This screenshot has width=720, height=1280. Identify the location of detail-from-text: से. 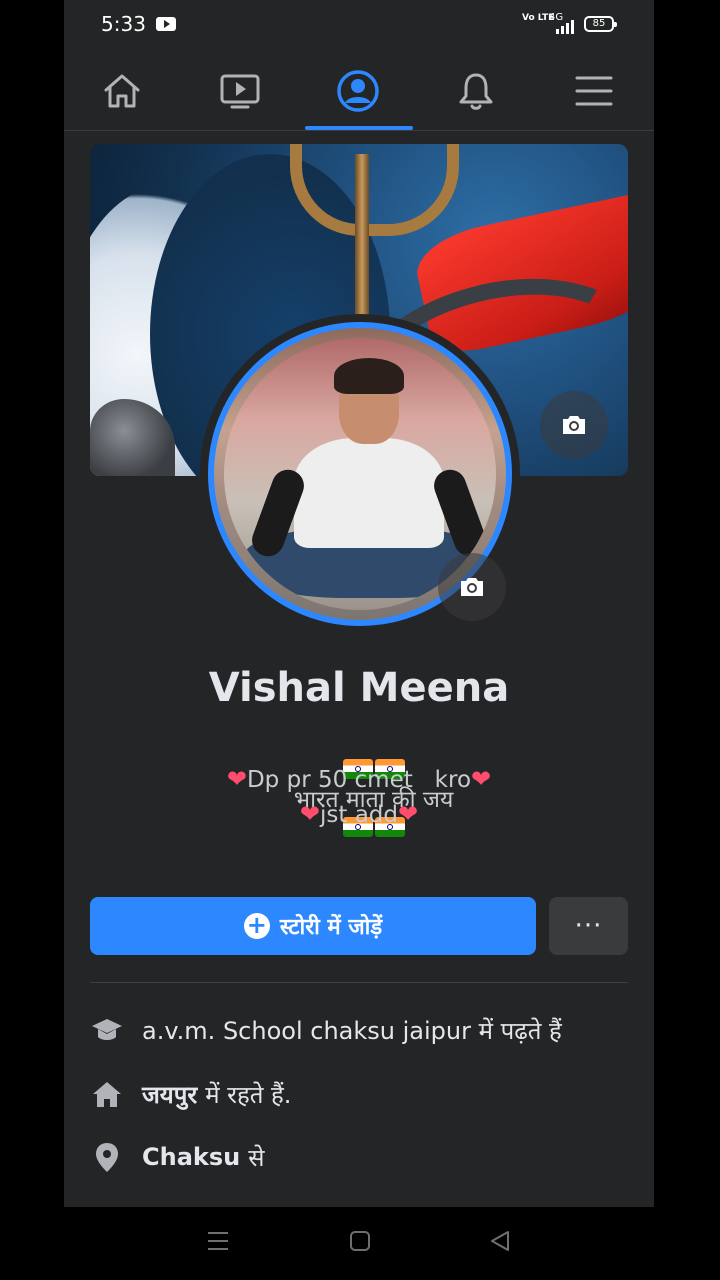
(256, 1157).